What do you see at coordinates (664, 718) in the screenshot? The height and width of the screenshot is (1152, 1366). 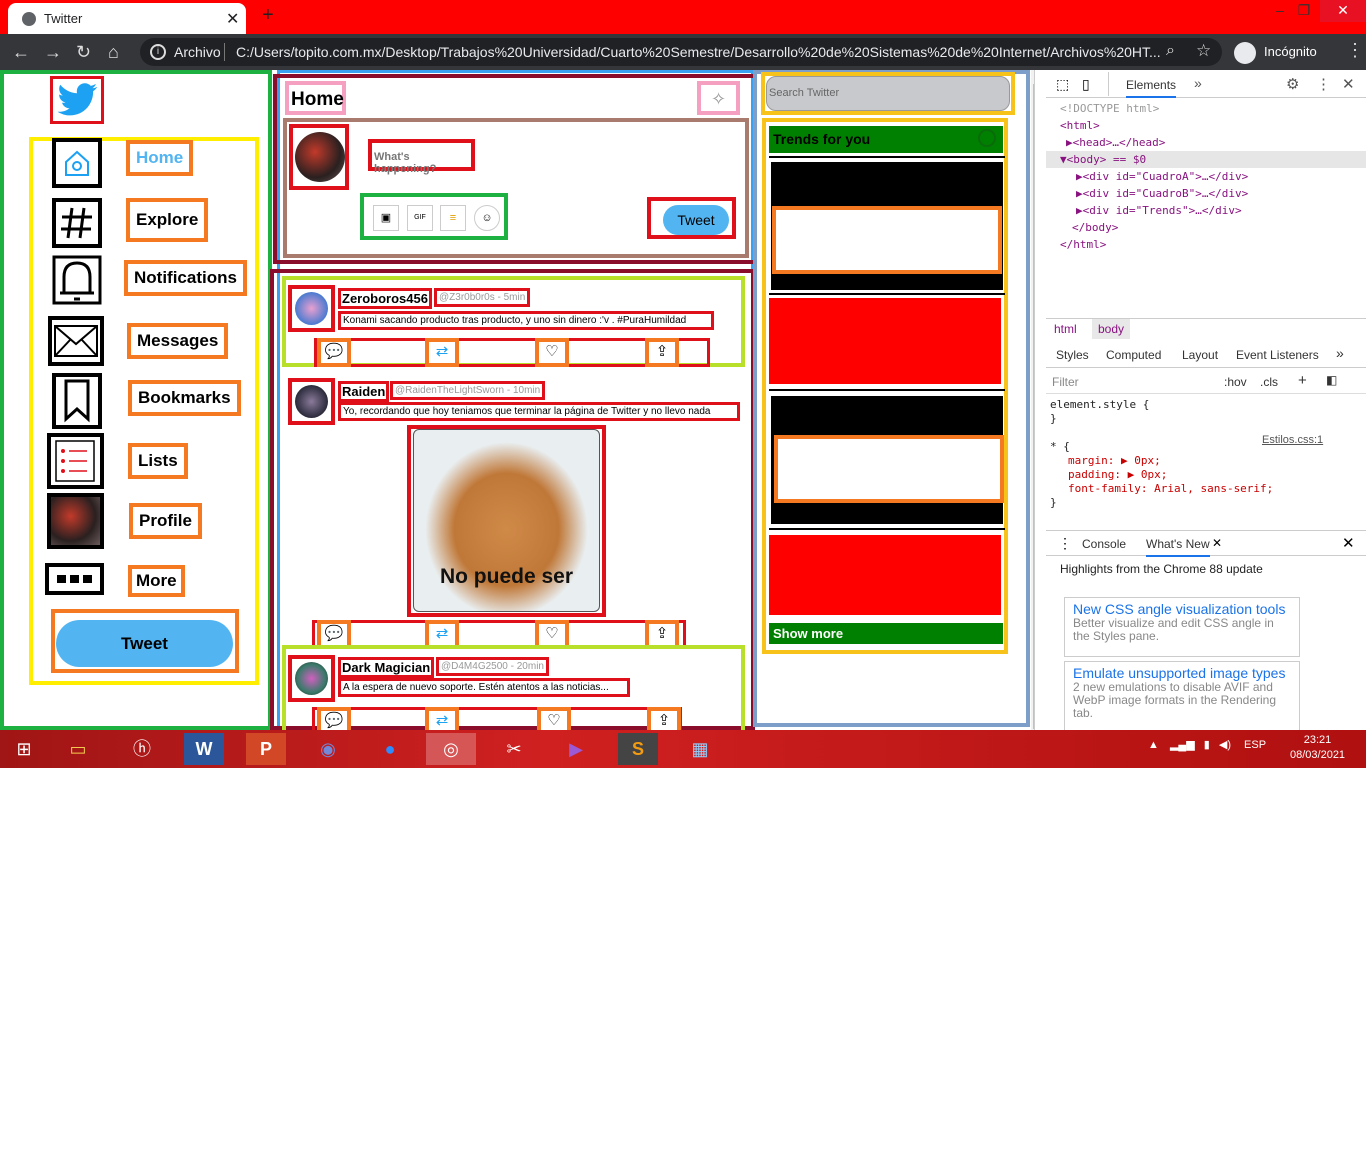 I see `share-icon: ⇪` at bounding box center [664, 718].